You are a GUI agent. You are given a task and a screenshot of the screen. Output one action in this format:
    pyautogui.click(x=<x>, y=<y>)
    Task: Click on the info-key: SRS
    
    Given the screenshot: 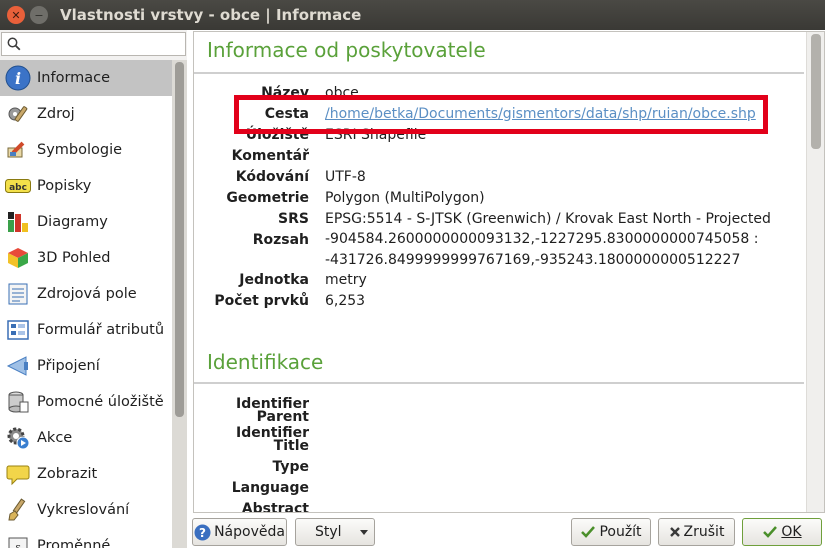 What is the action you would take?
    pyautogui.click(x=293, y=218)
    